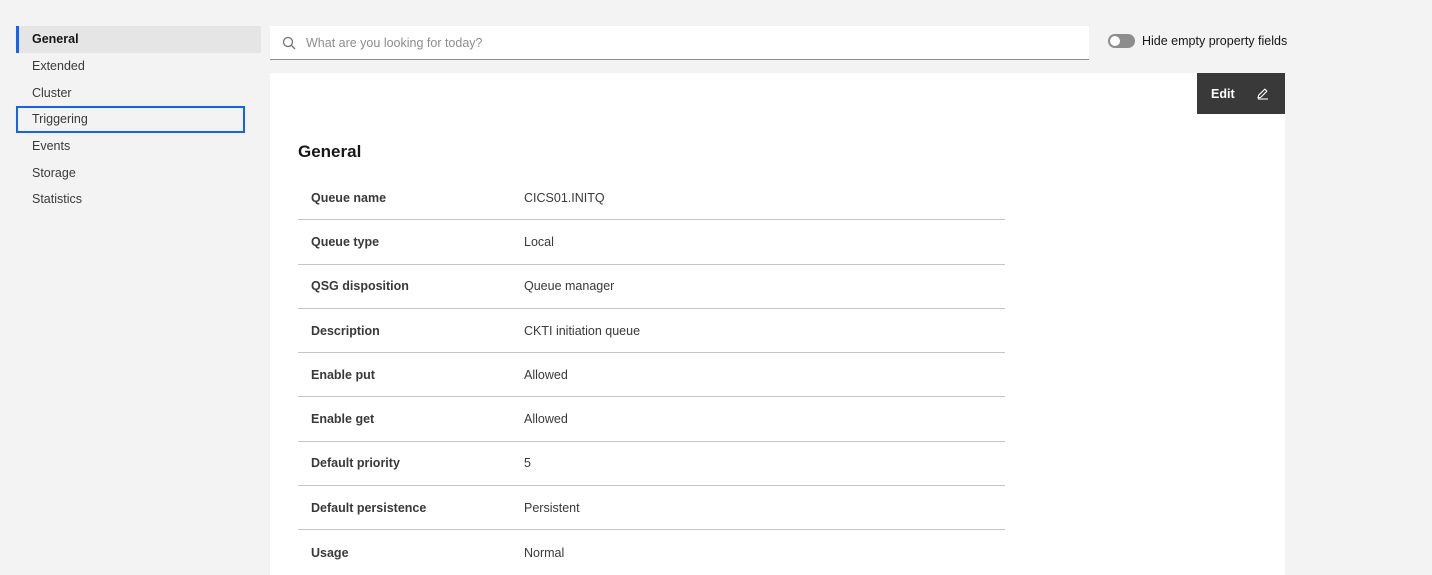  I want to click on sidebar-item-extended: Extended, so click(138, 66).